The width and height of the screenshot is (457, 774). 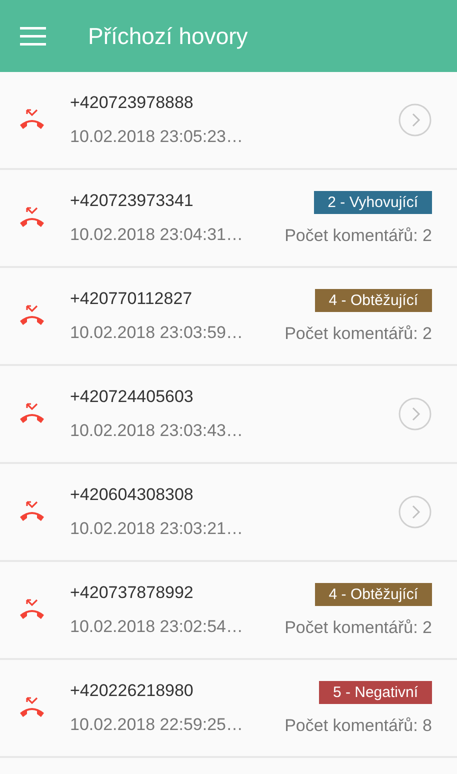 I want to click on screen-title: Příchozí hovory, so click(x=168, y=36).